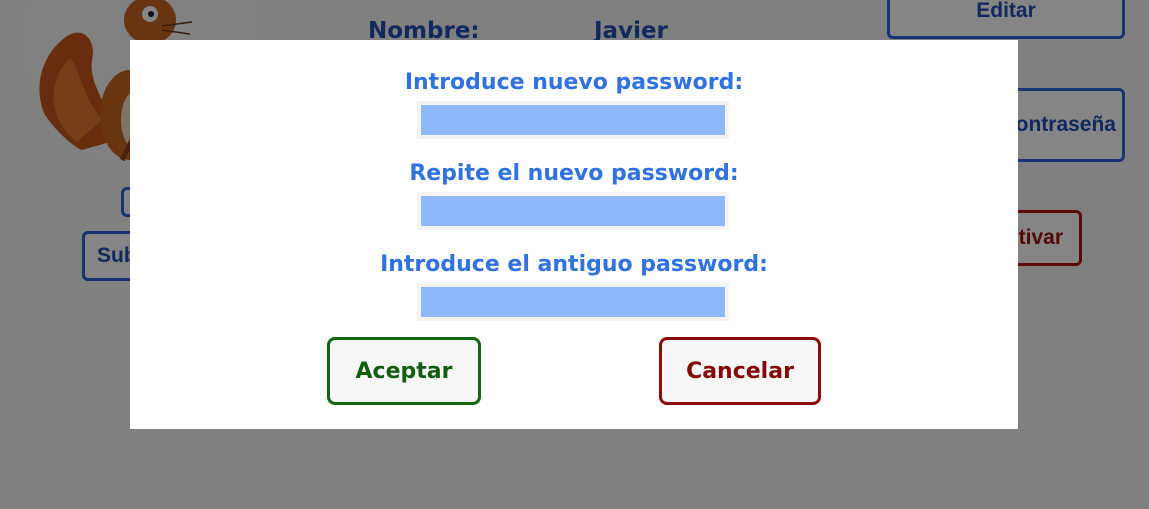 The width and height of the screenshot is (1149, 509). I want to click on old-password-label: Introduce el antiguo password:, so click(574, 264).